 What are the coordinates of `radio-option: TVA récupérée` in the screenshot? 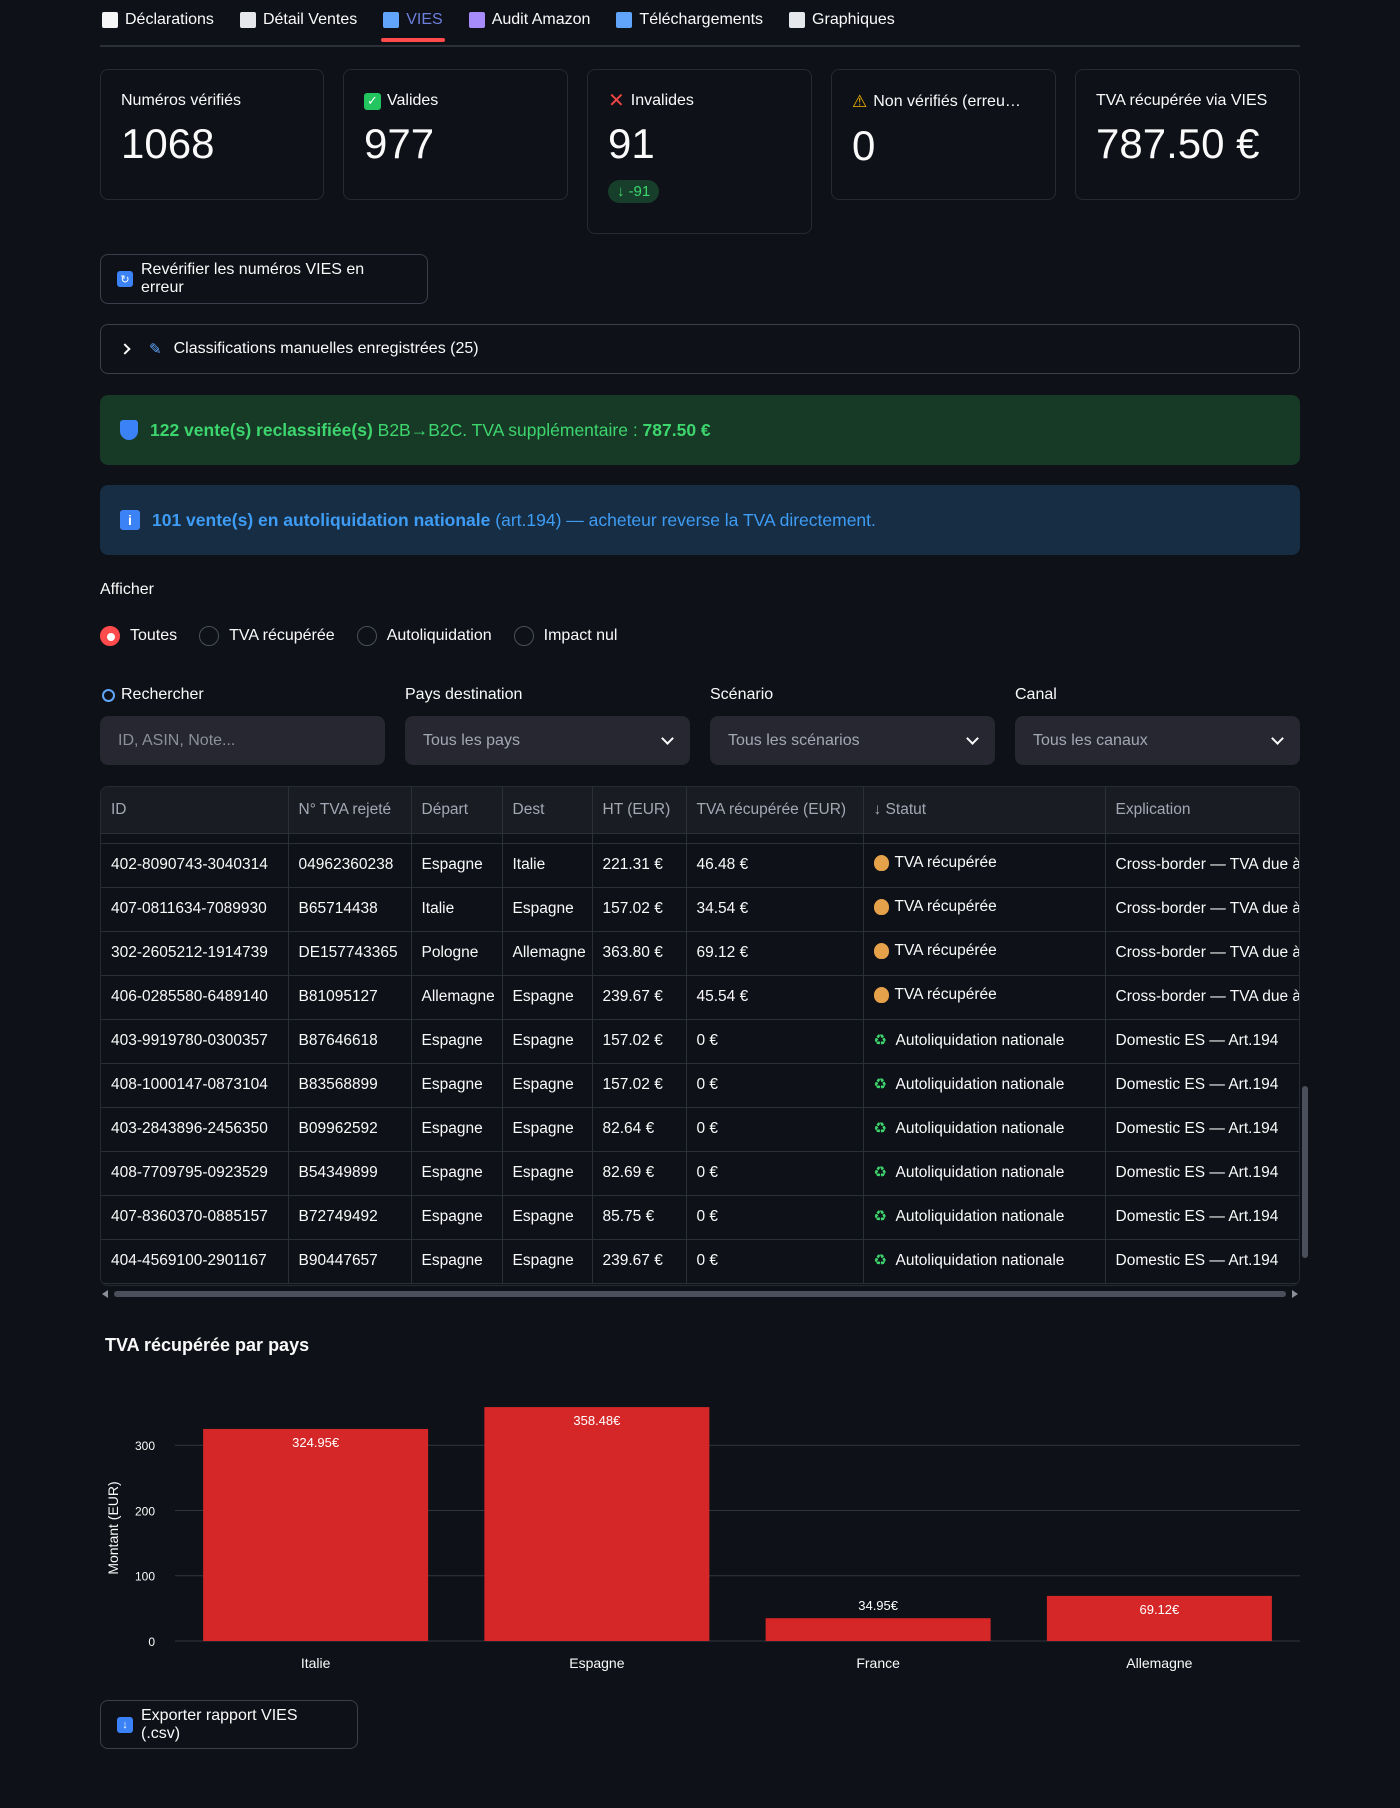 It's located at (267, 636).